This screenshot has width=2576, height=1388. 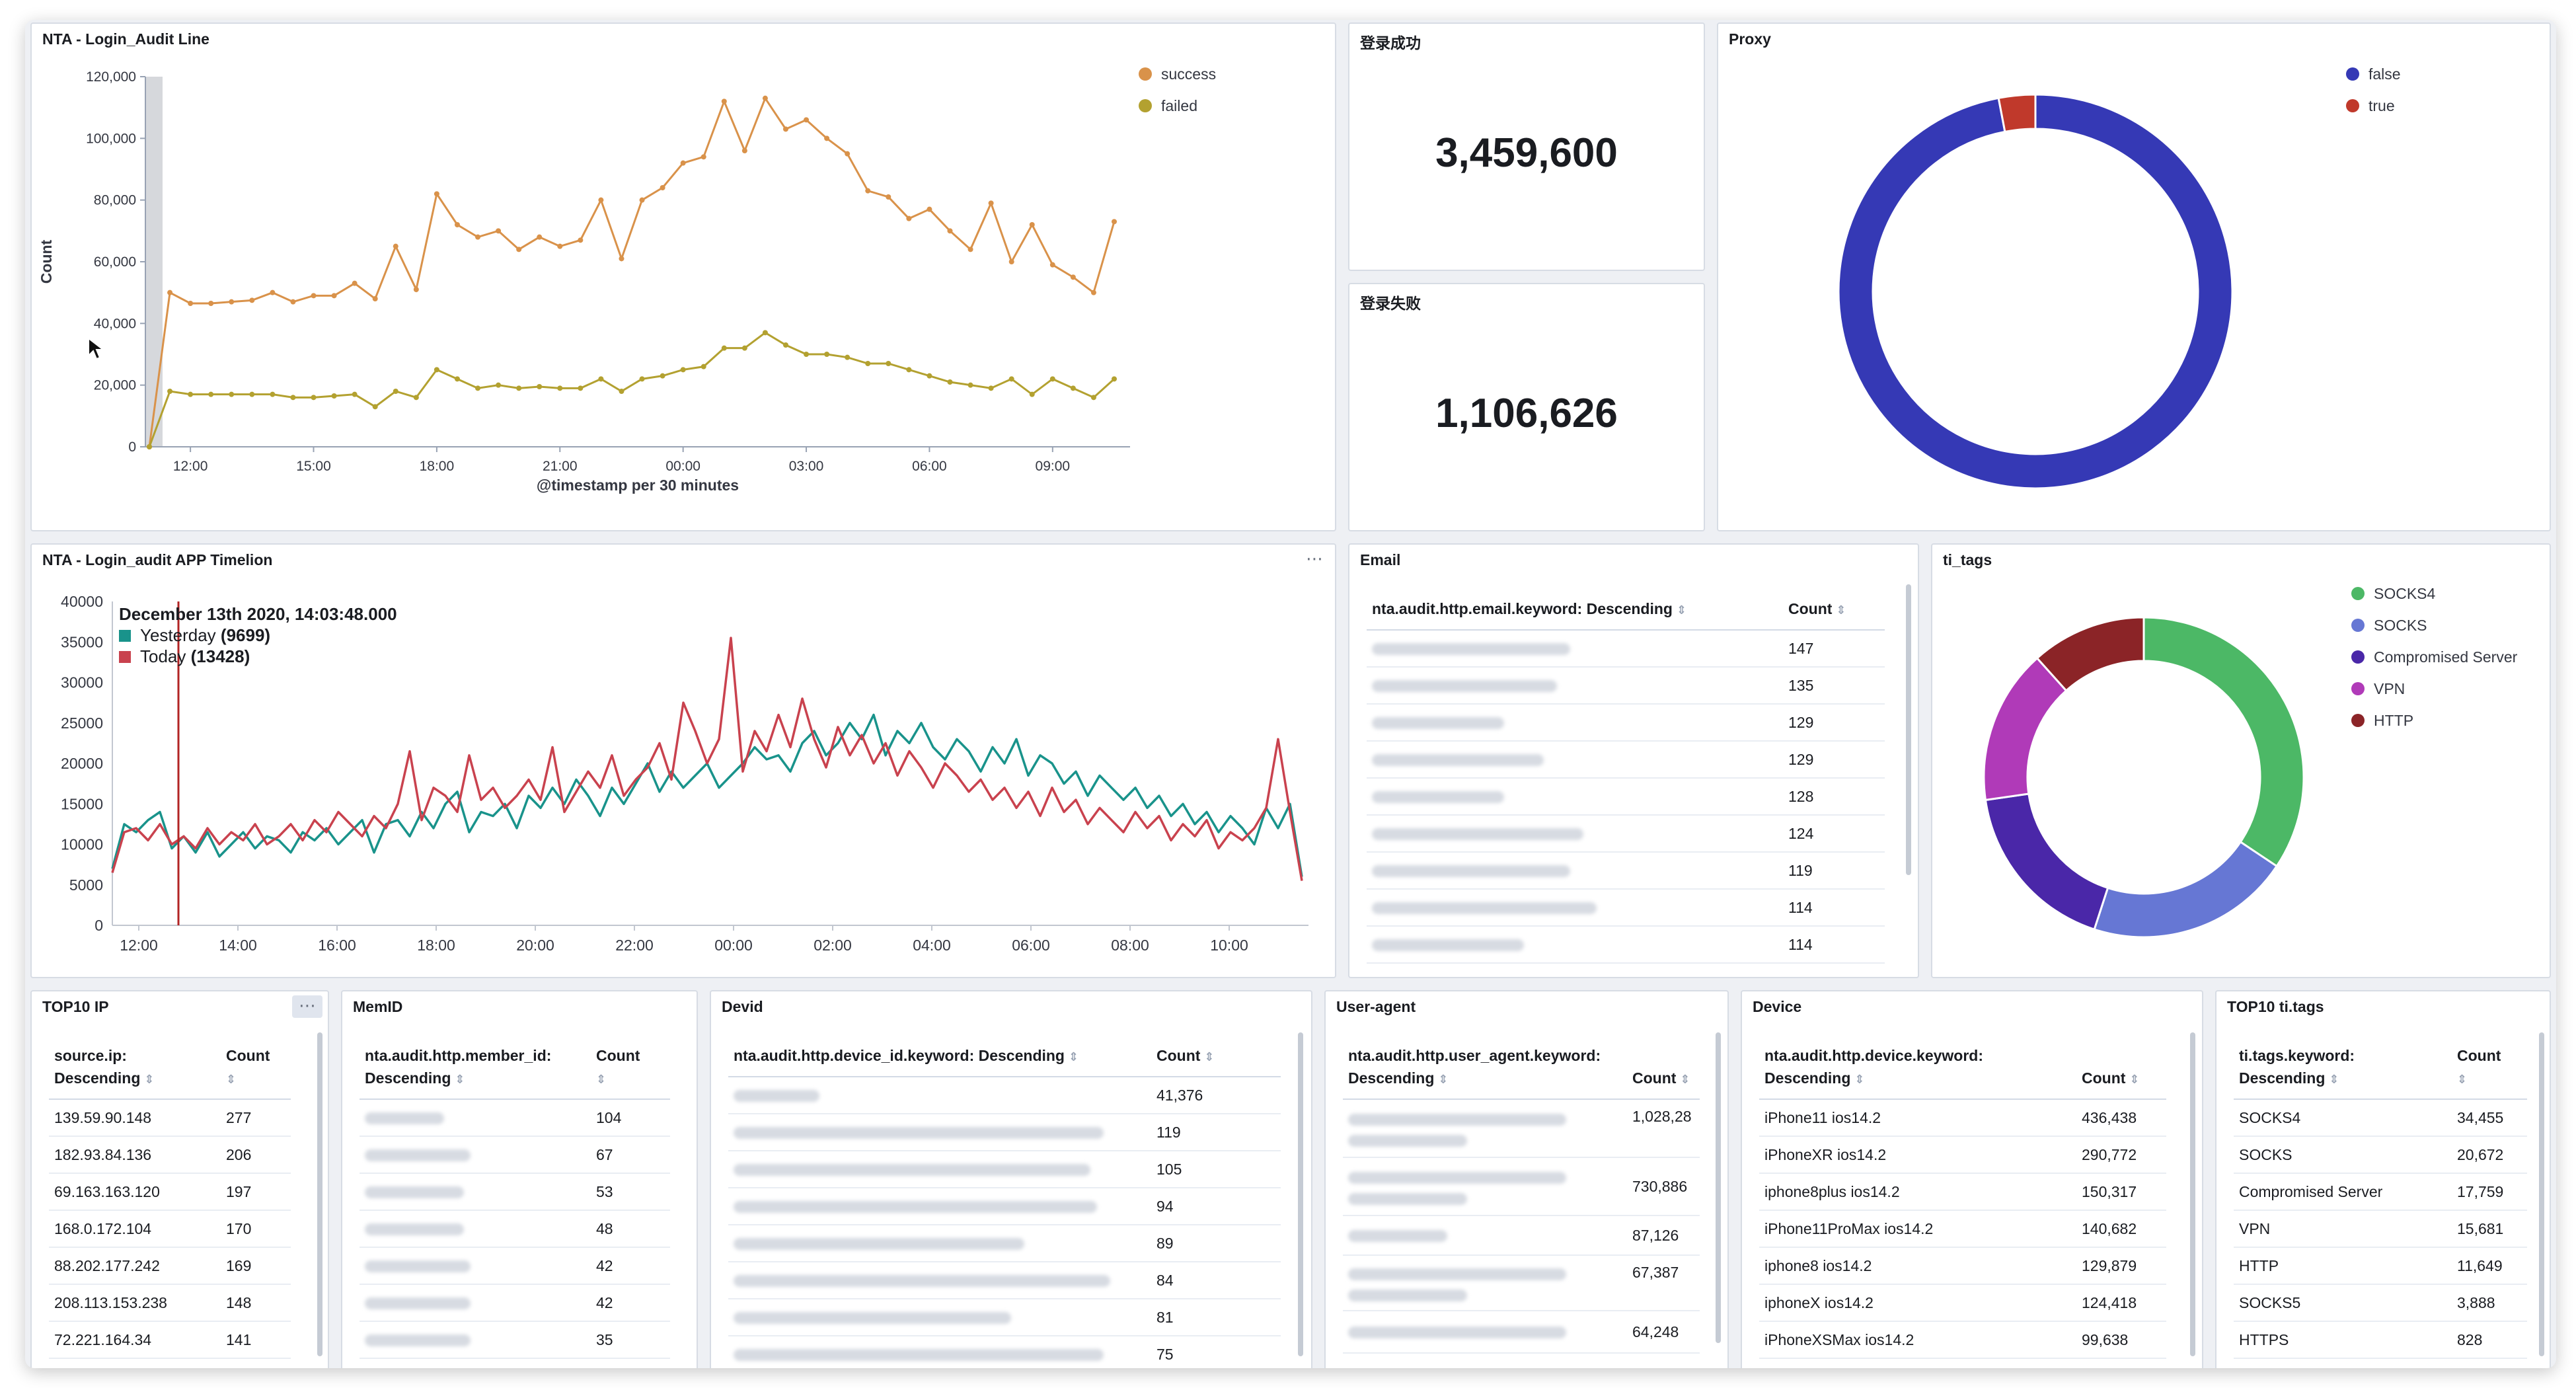 What do you see at coordinates (2343, 1266) in the screenshot?
I see `tag-cell: HTTP` at bounding box center [2343, 1266].